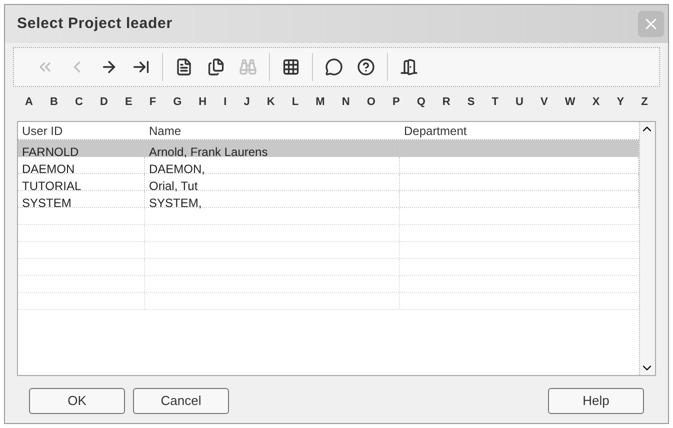 The image size is (673, 428). Describe the element at coordinates (520, 102) in the screenshot. I see `letter-filter: U` at that location.